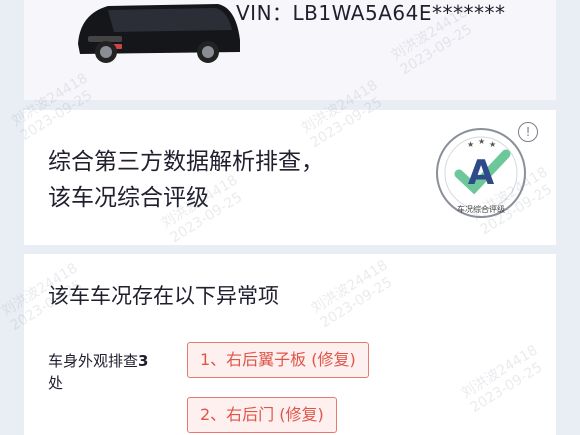 This screenshot has width=580, height=435. What do you see at coordinates (128, 198) in the screenshot?
I see `rating-line-2: 该车况综合评级` at bounding box center [128, 198].